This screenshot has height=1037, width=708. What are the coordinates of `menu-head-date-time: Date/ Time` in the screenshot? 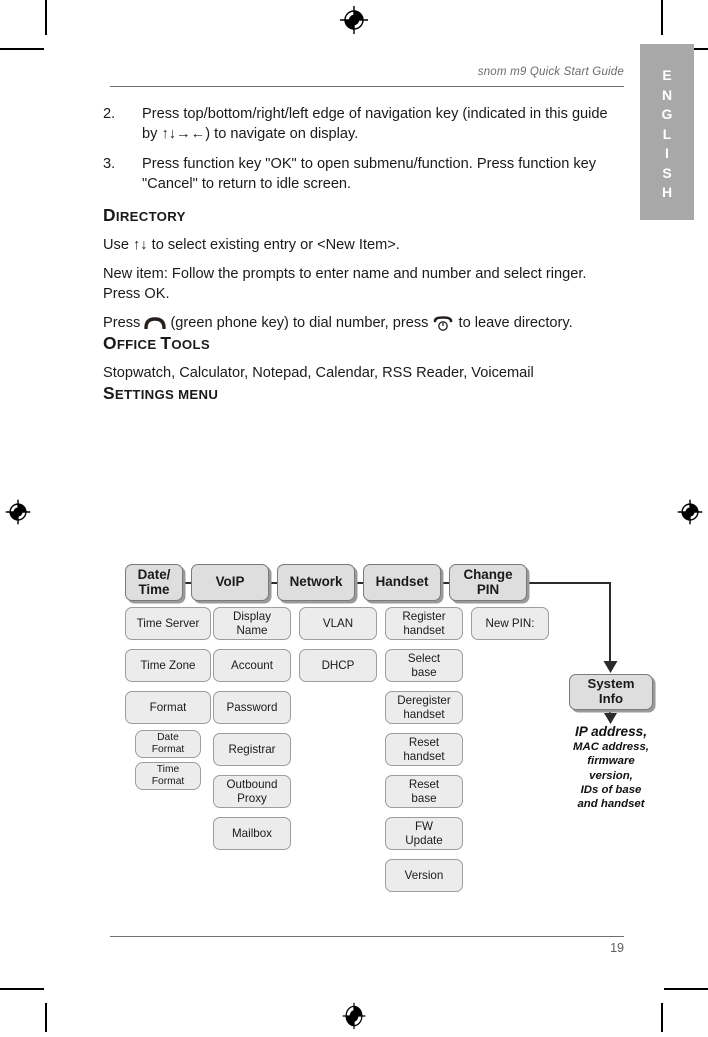 It's located at (154, 582).